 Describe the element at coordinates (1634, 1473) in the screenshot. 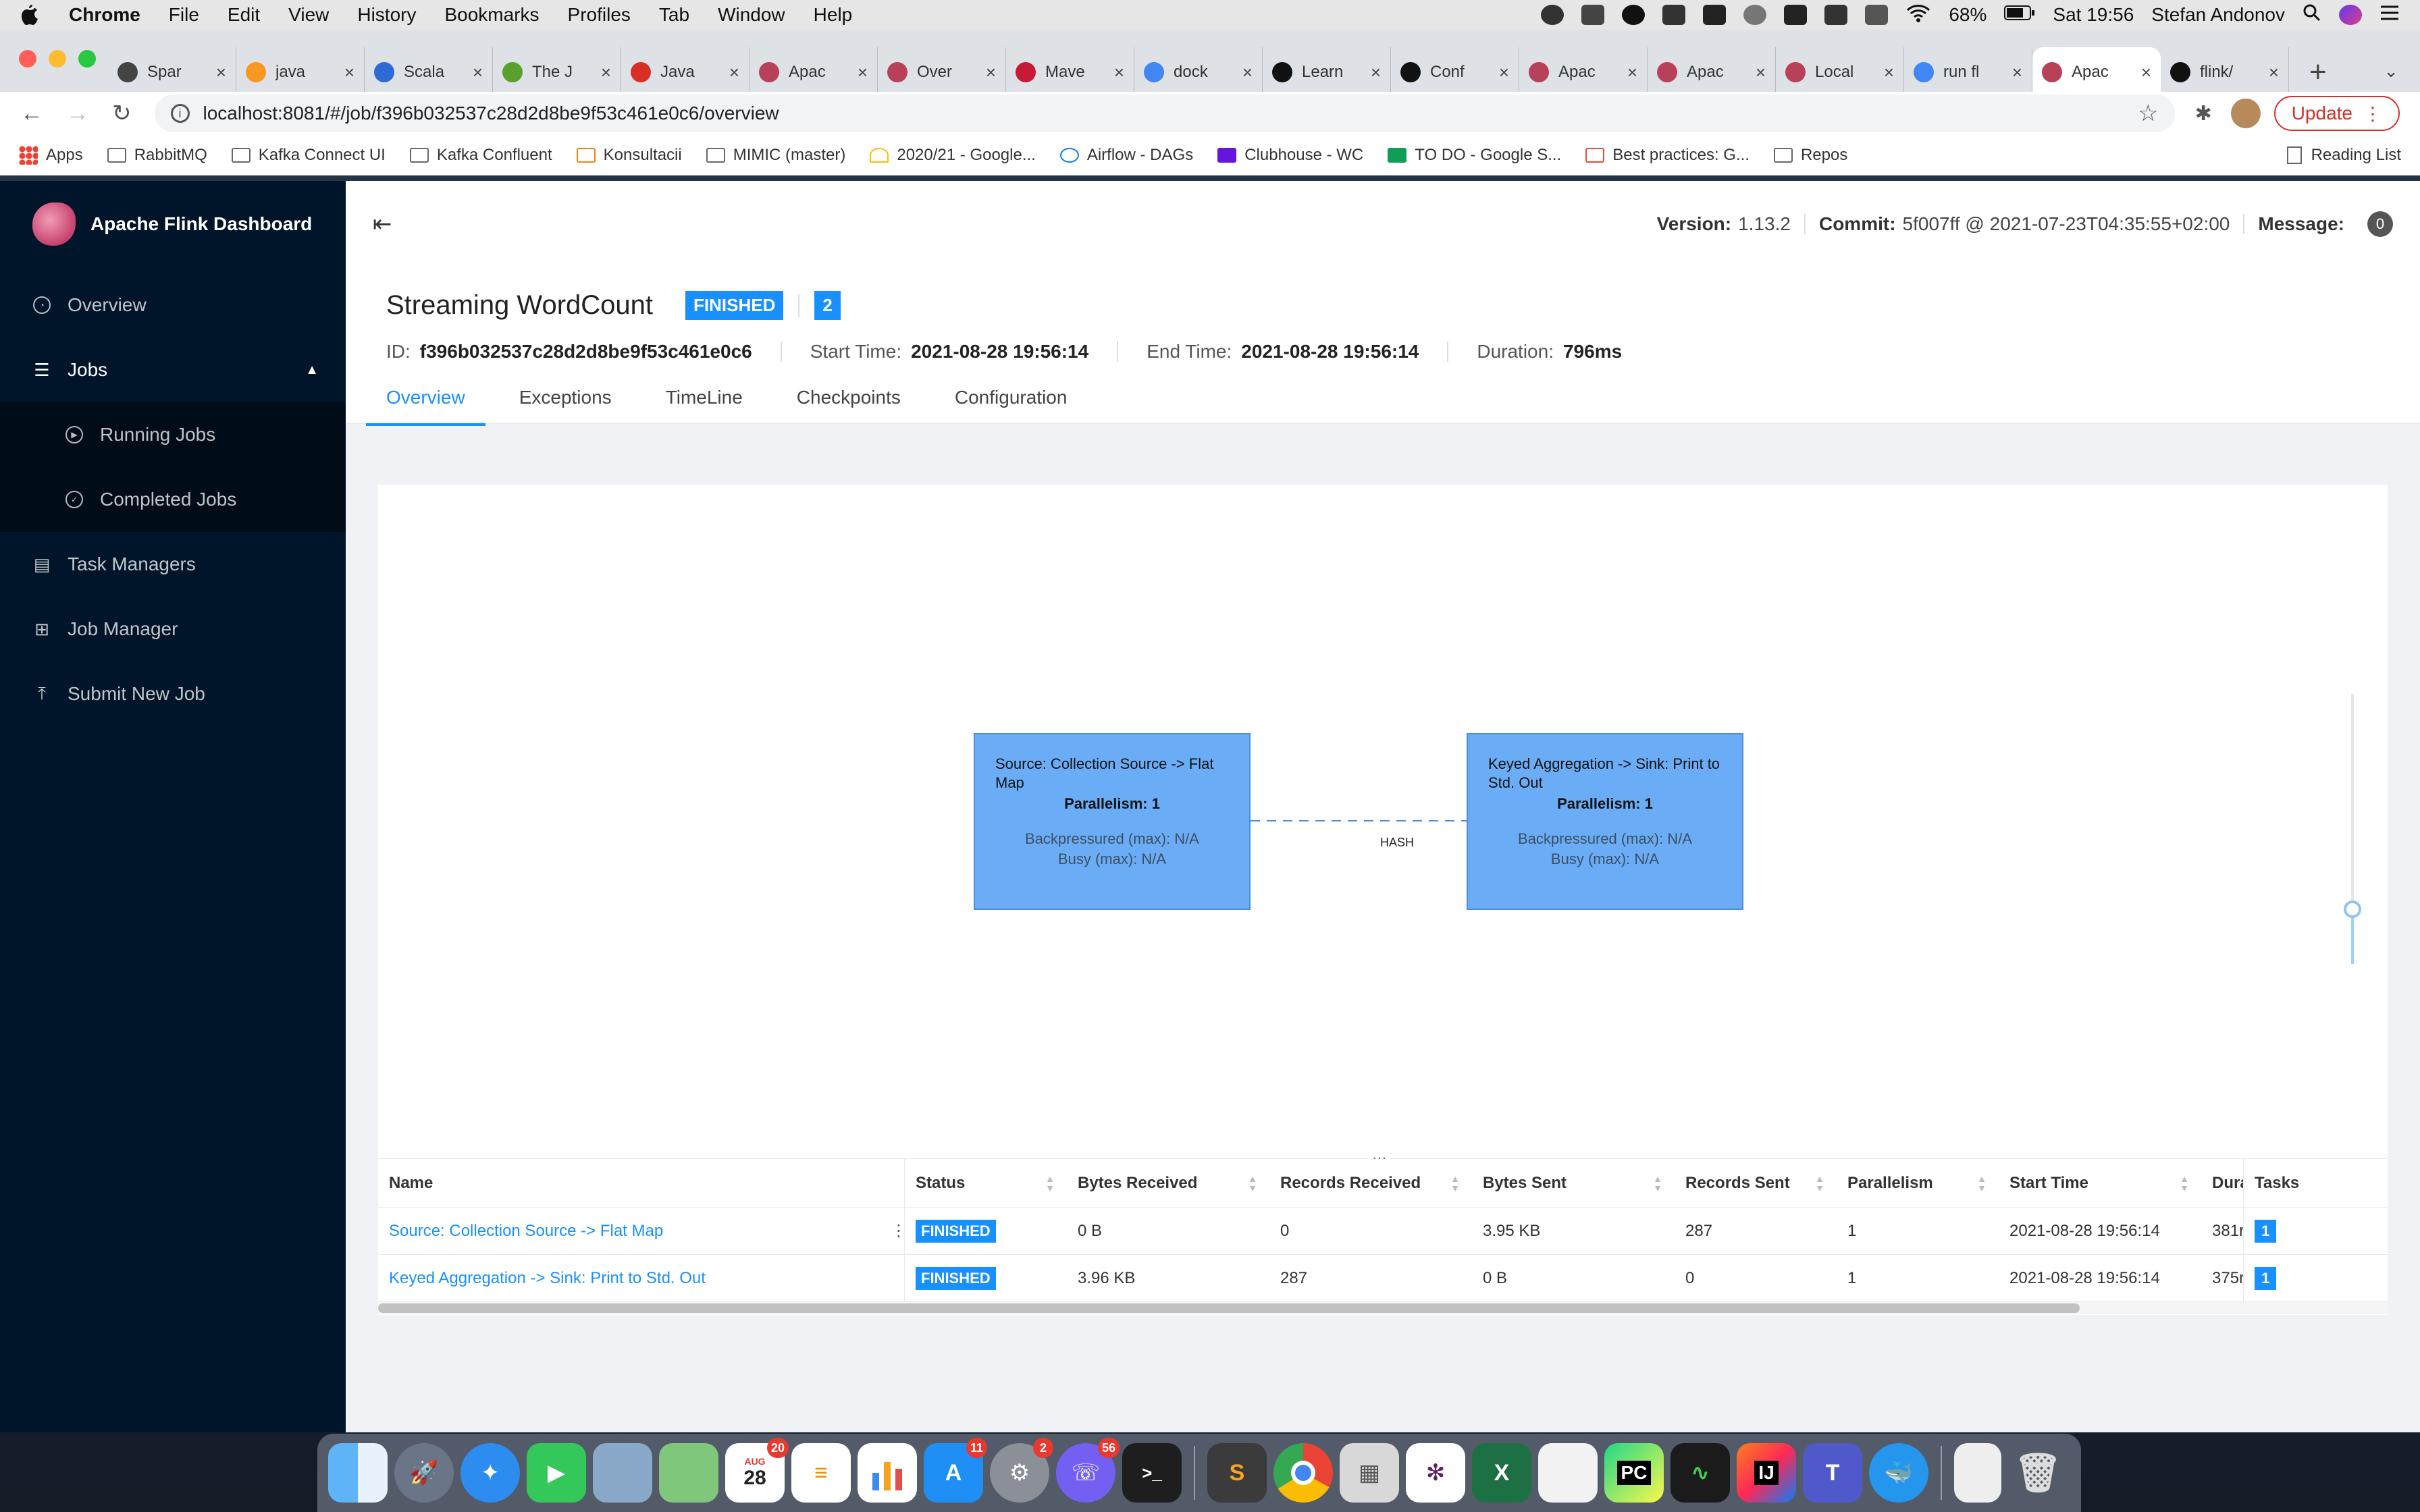

I see `pycharm-icon: PC` at that location.